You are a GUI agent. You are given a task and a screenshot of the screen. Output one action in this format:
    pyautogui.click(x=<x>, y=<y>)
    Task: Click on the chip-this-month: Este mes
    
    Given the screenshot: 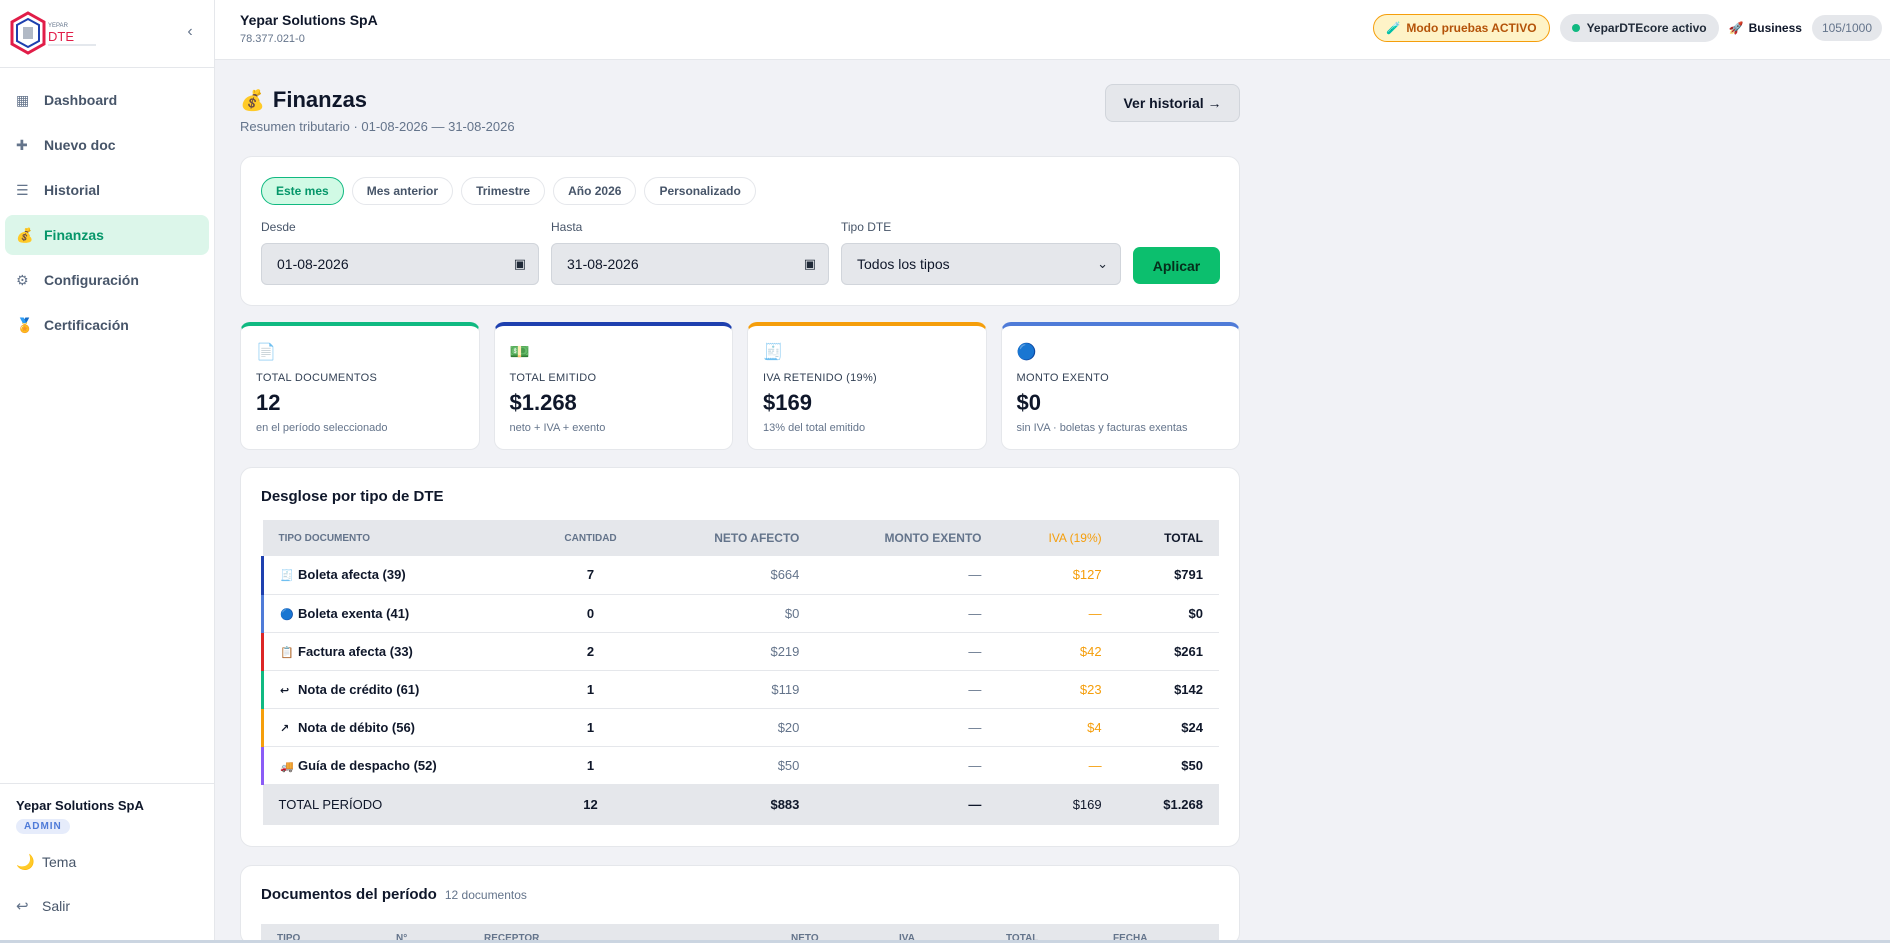 What is the action you would take?
    pyautogui.click(x=302, y=191)
    